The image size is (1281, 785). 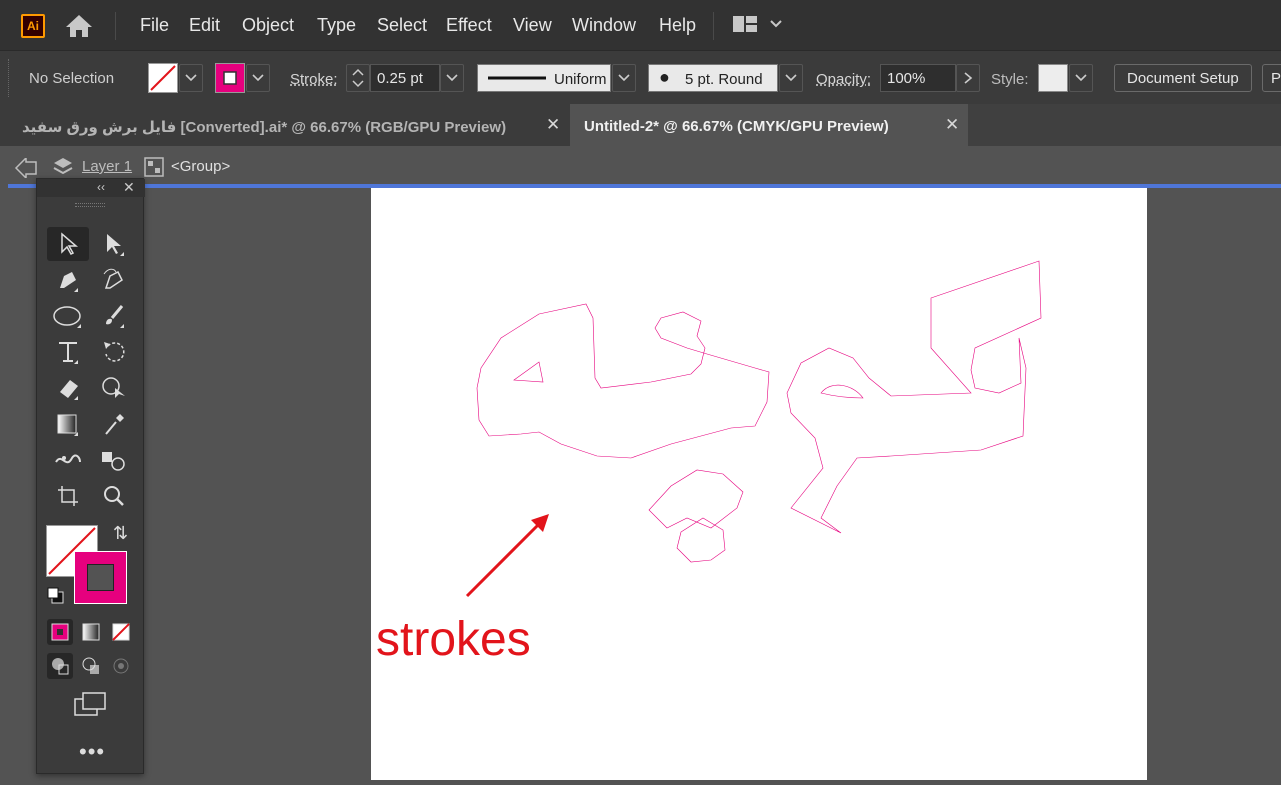 I want to click on variable-width-profile: Uniform, so click(x=544, y=78).